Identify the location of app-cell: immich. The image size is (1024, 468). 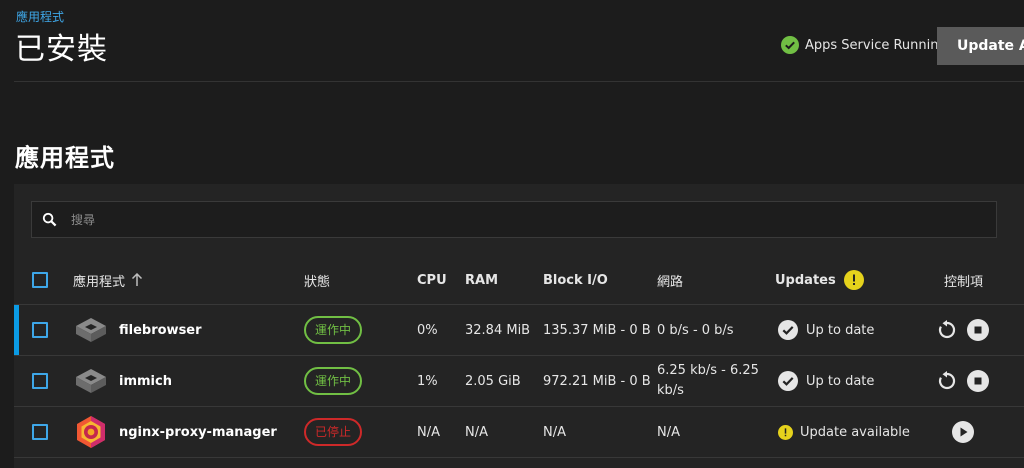
(122, 381).